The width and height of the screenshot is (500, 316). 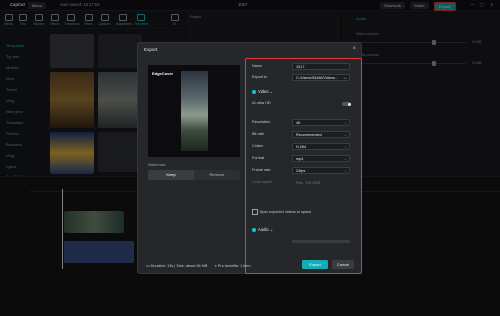 What do you see at coordinates (321, 122) in the screenshot?
I see `resolution-select: 4K ⌄` at bounding box center [321, 122].